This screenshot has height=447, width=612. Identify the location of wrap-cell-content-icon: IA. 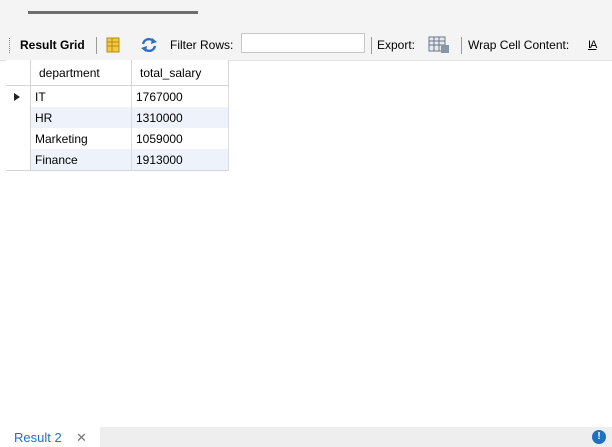
(592, 45).